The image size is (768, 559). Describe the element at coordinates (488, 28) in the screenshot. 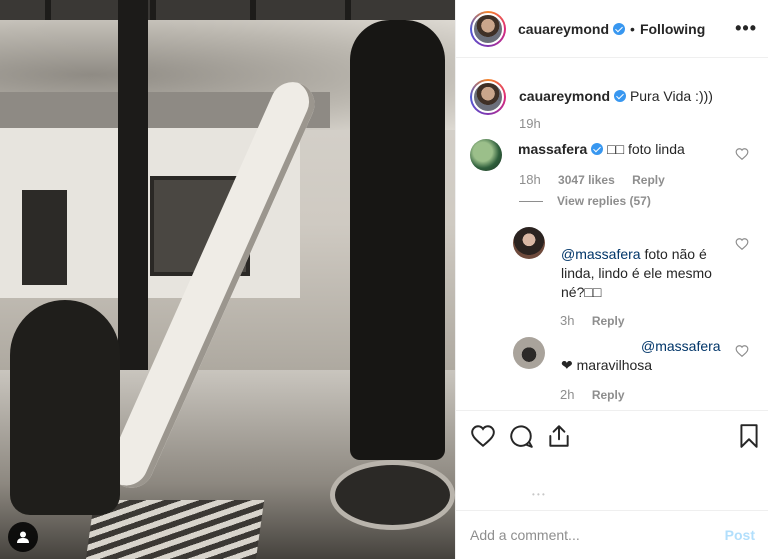

I see `author-avatar` at that location.